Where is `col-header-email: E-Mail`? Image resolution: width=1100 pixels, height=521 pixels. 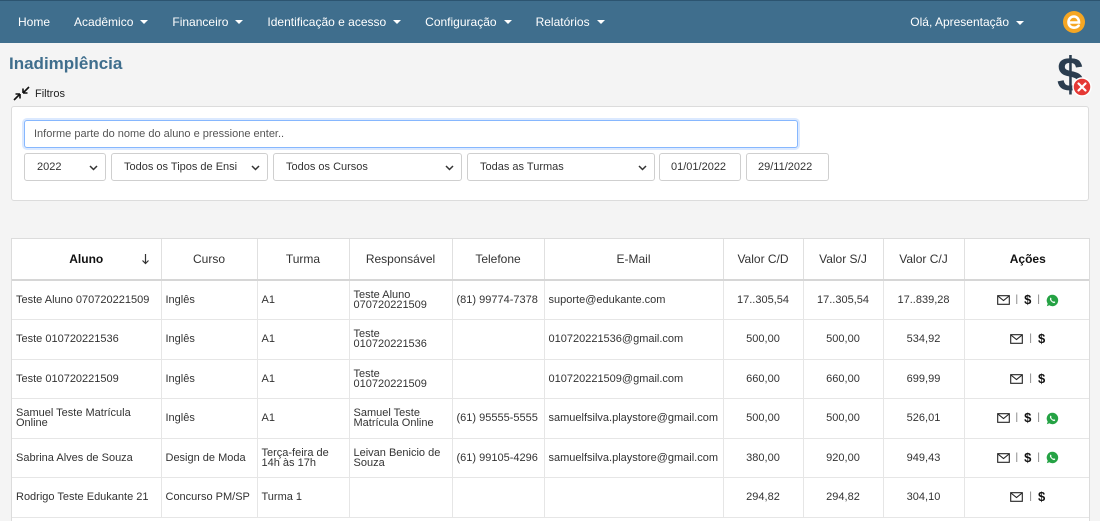 col-header-email: E-Mail is located at coordinates (634, 260).